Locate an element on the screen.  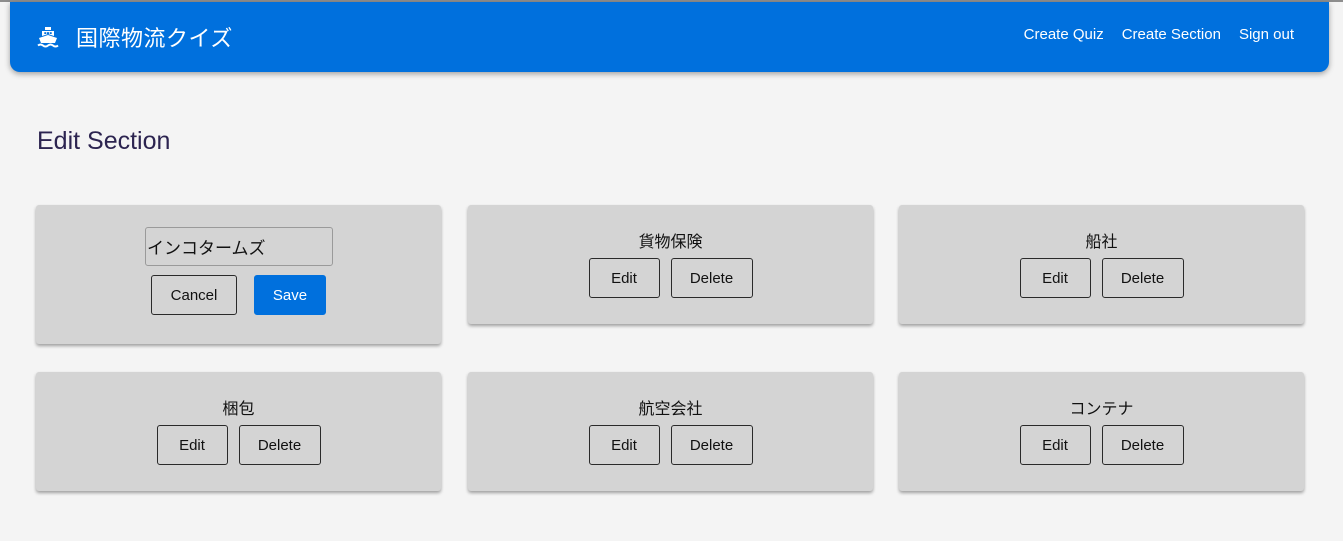
nav-links: Create Quiz Create Section Sign out is located at coordinates (1159, 34).